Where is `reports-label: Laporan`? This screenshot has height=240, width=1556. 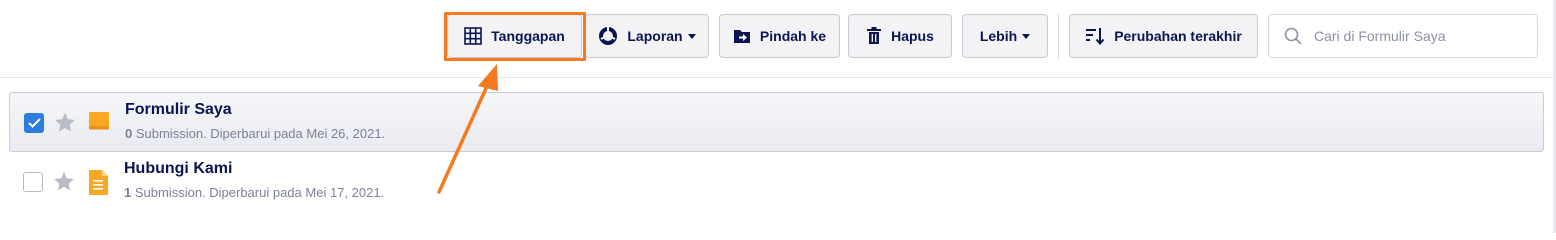 reports-label: Laporan is located at coordinates (655, 36).